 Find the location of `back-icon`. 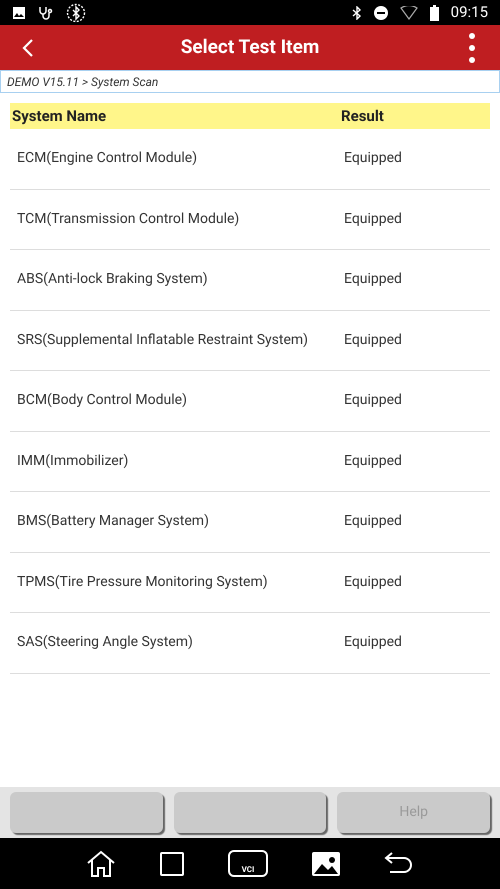

back-icon is located at coordinates (28, 48).